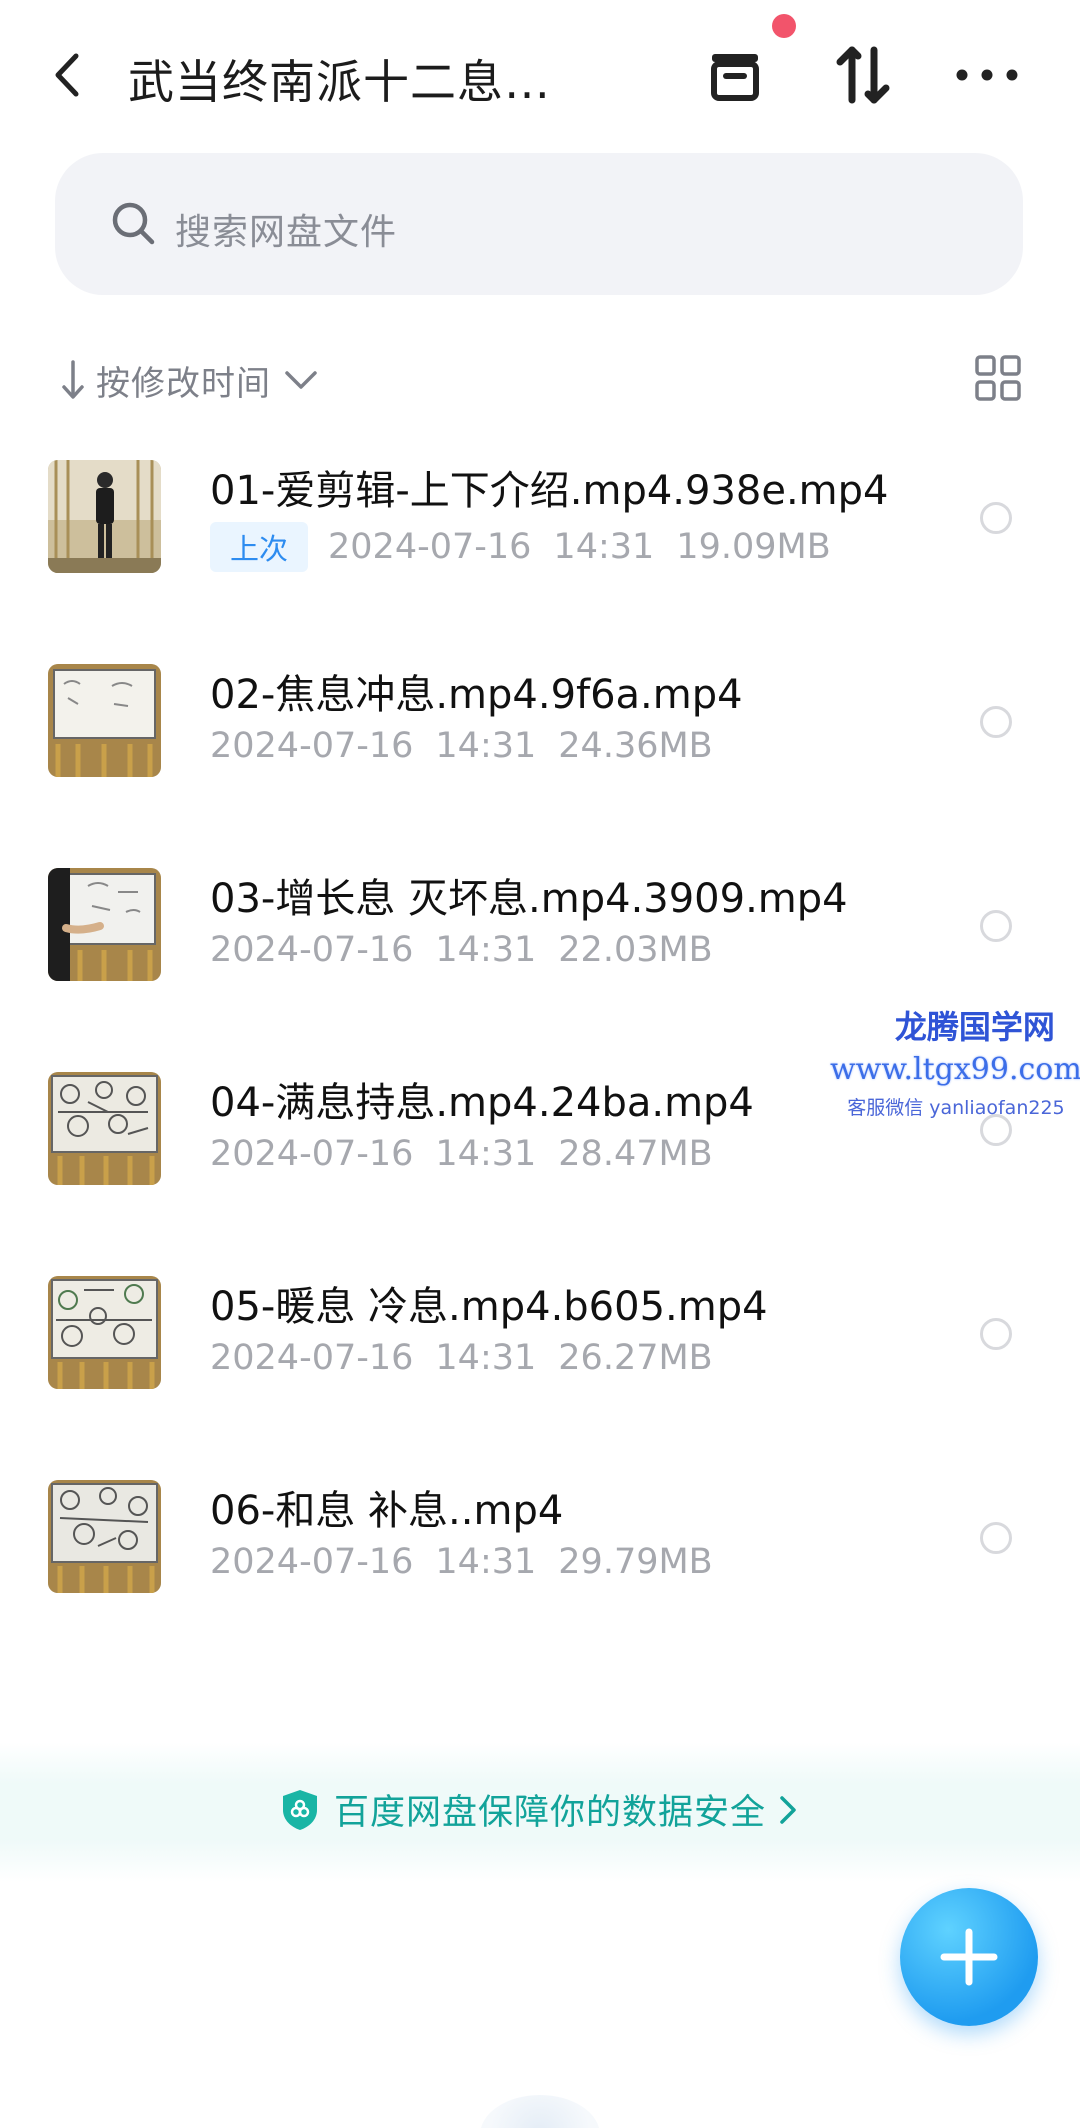  What do you see at coordinates (259, 547) in the screenshot?
I see `last-viewed-badge: 上次` at bounding box center [259, 547].